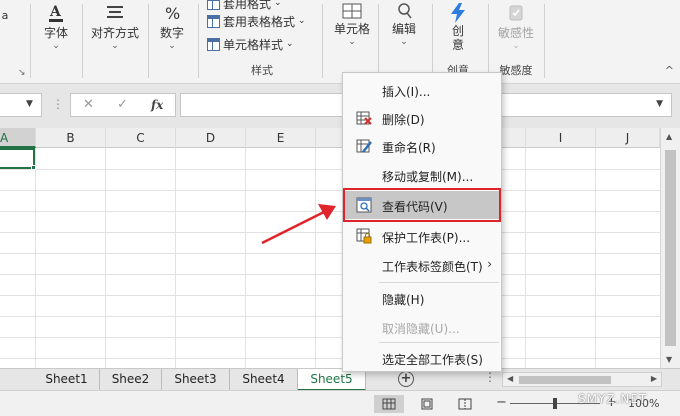 This screenshot has height=416, width=680. I want to click on column-header: A, so click(18, 138).